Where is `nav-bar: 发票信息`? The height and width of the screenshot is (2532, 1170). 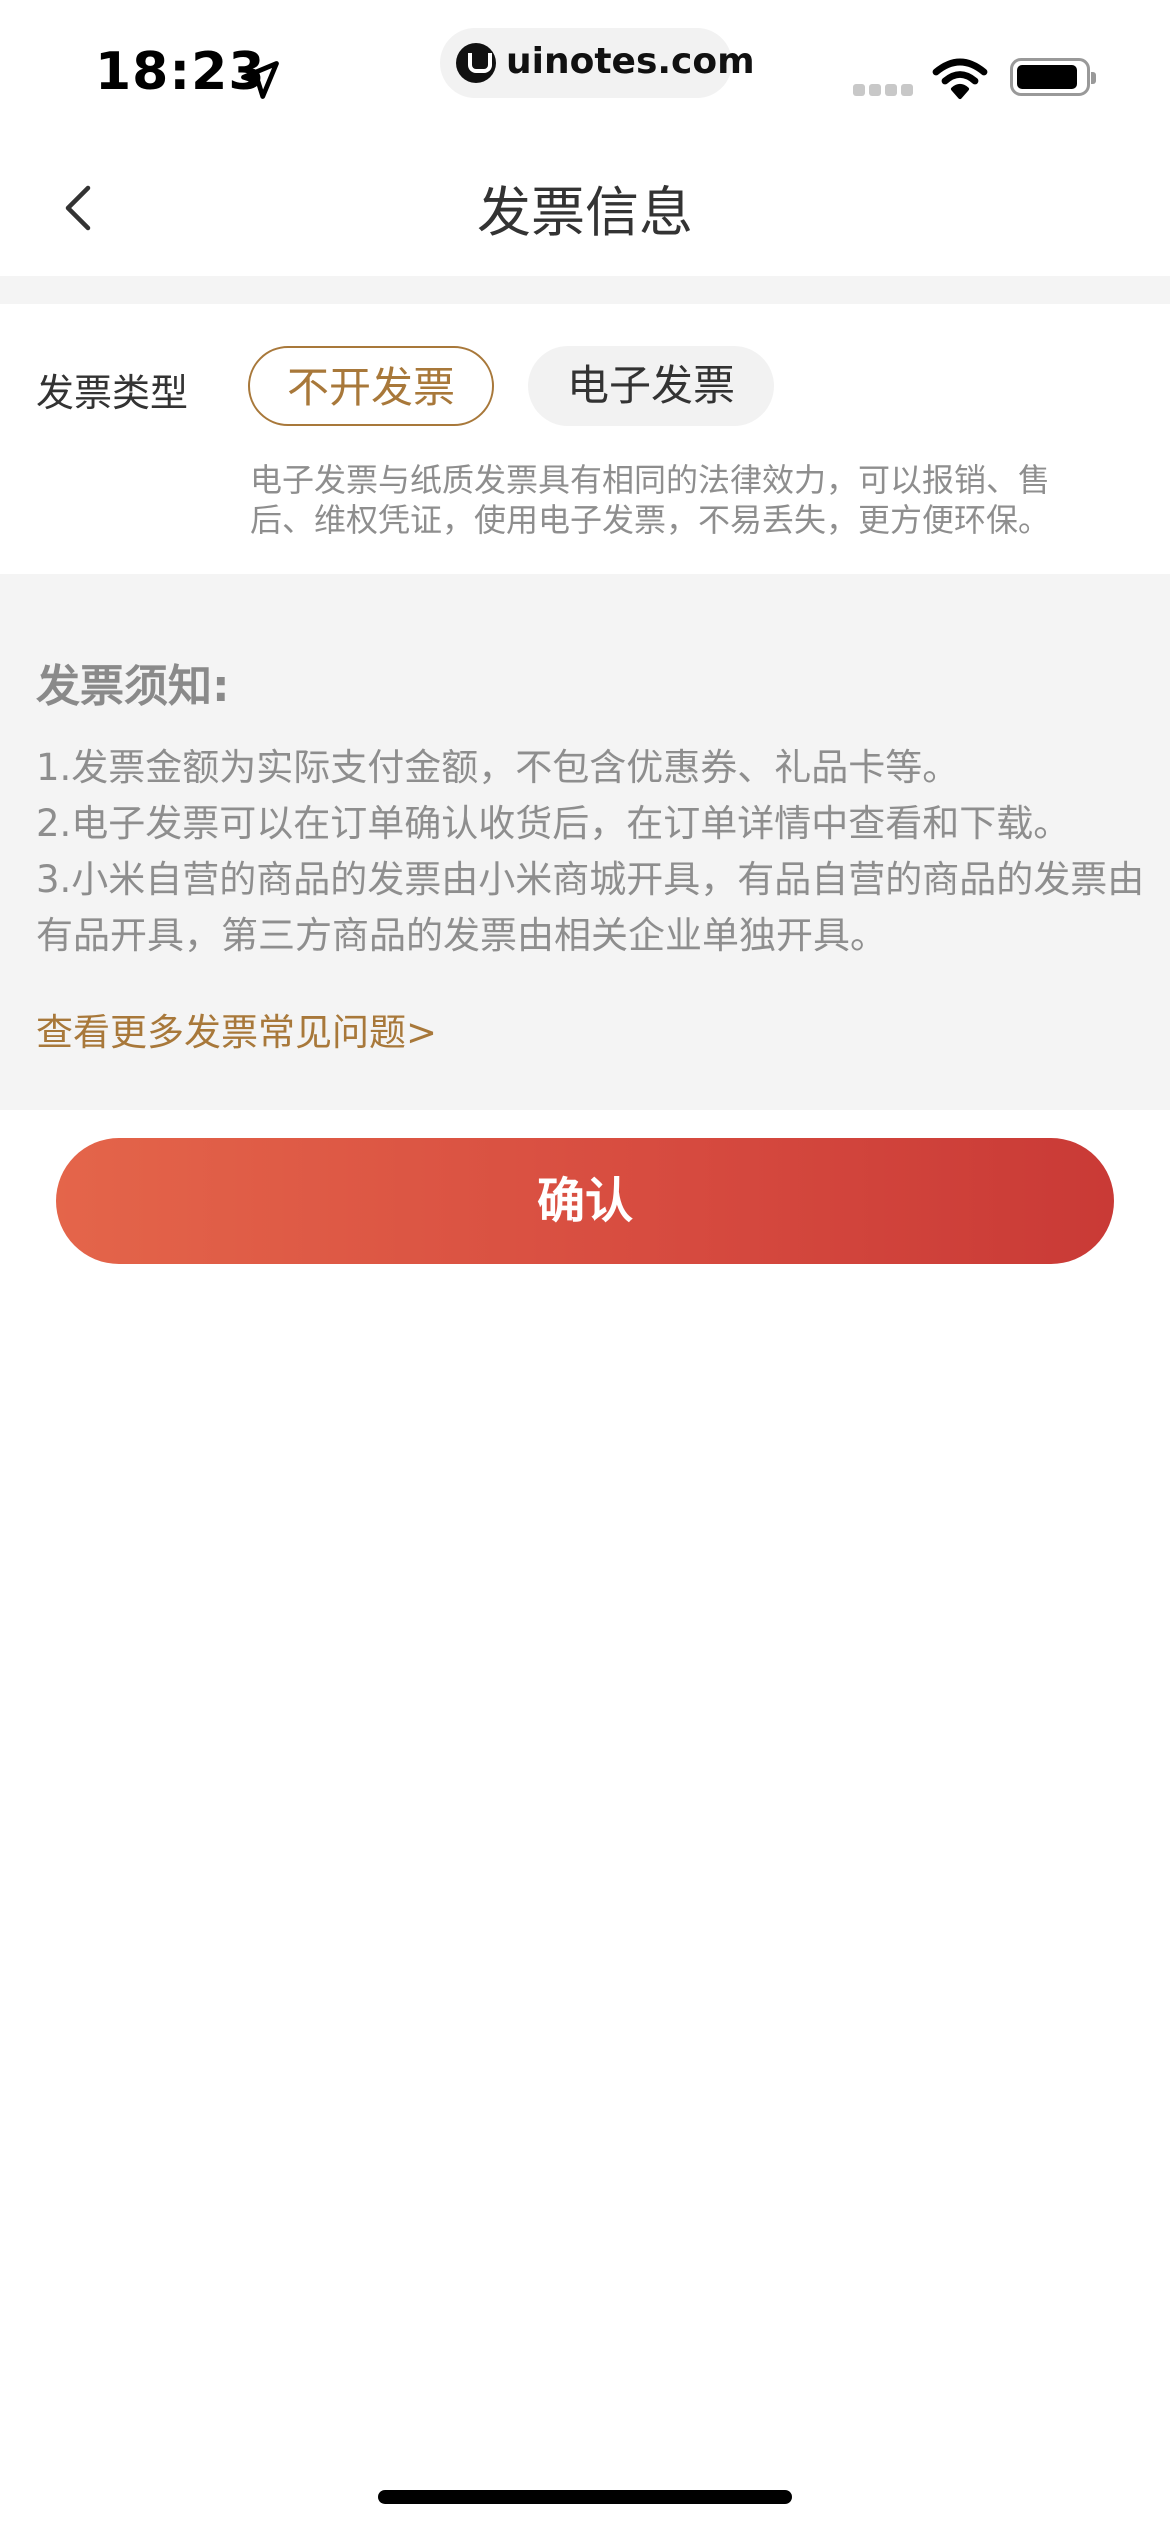
nav-bar: 发票信息 is located at coordinates (585, 208).